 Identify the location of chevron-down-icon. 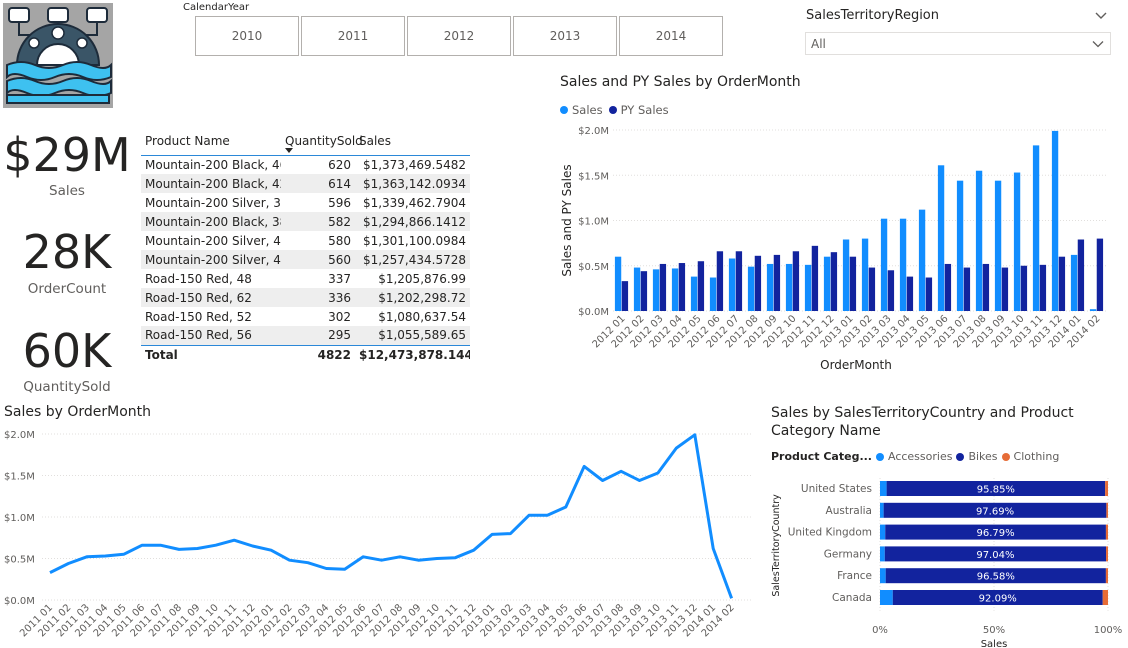
(1101, 15).